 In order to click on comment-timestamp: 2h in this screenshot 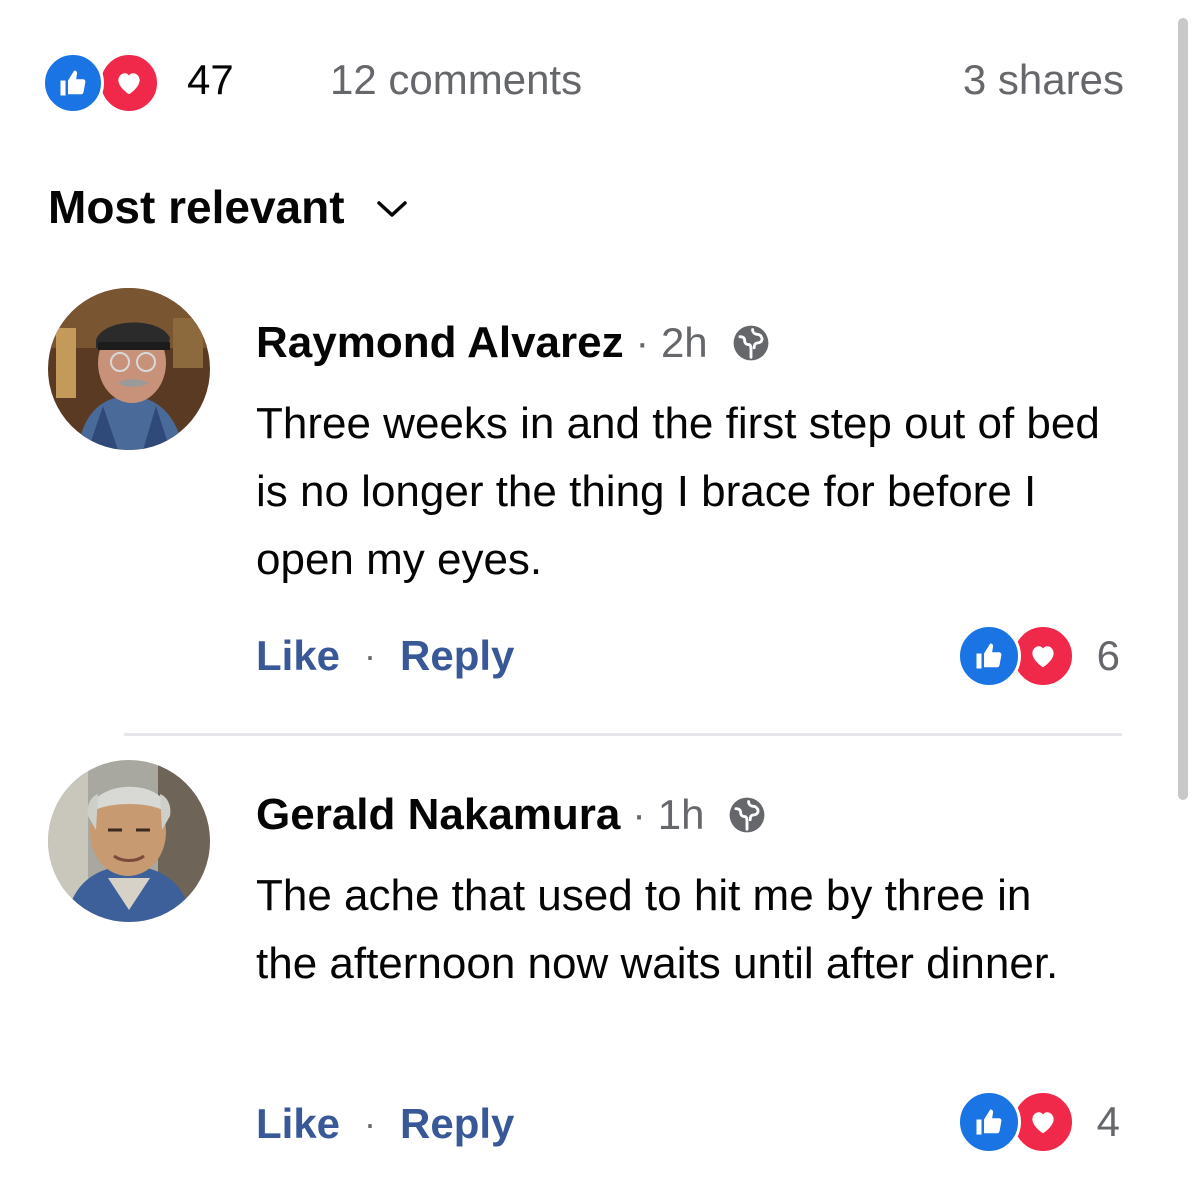, I will do `click(684, 343)`.